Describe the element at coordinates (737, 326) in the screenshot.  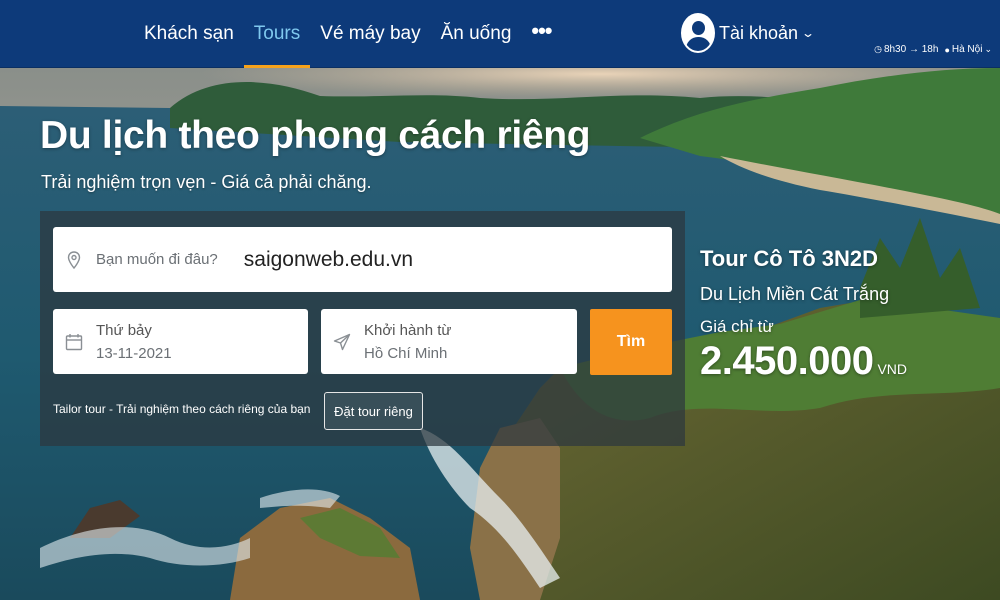
I see `promo-price-from: Giá chỉ từ` at that location.